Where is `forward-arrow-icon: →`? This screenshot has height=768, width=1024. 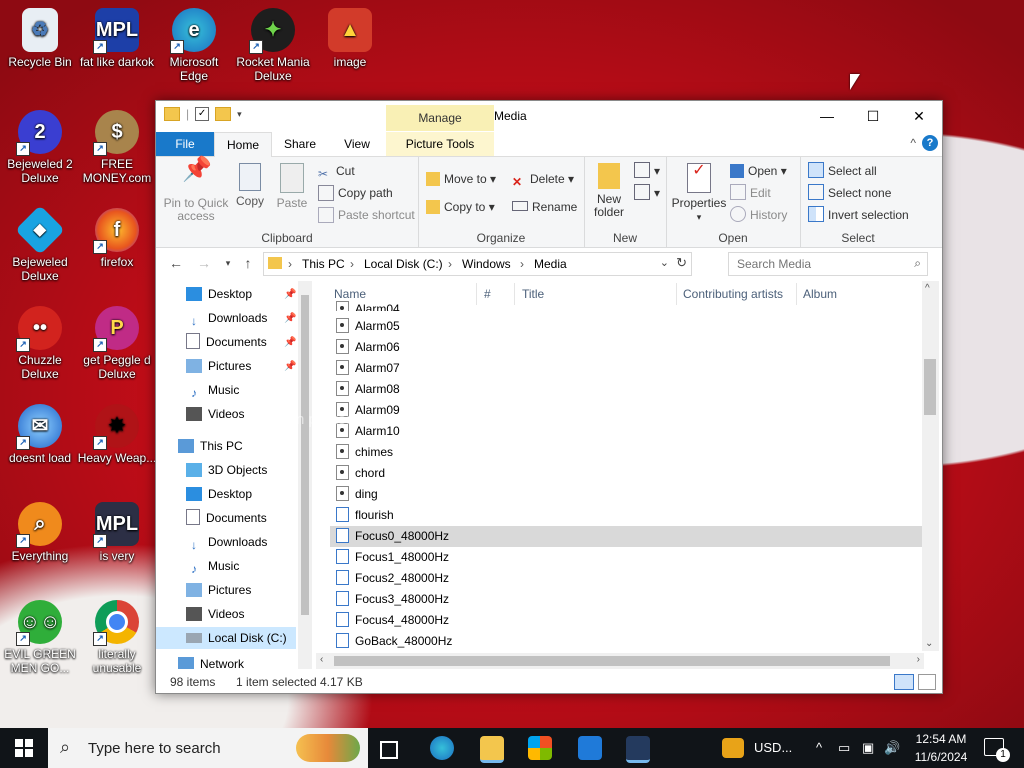 forward-arrow-icon: → is located at coordinates (204, 264).